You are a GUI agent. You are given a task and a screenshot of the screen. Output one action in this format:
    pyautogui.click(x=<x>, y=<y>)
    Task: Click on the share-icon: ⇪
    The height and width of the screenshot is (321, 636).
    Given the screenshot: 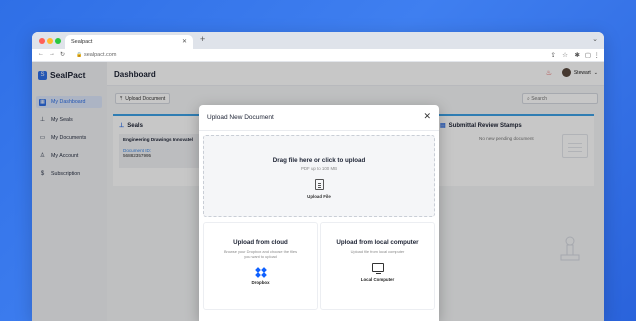 What is the action you would take?
    pyautogui.click(x=553, y=55)
    